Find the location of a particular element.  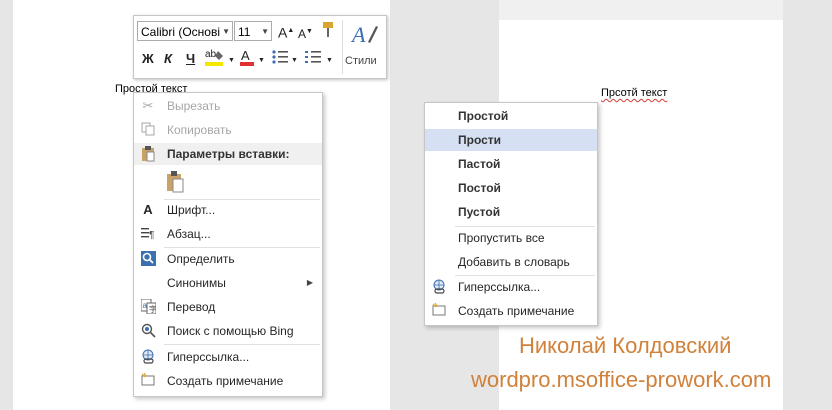

suggestion-item: Прости is located at coordinates (511, 140).